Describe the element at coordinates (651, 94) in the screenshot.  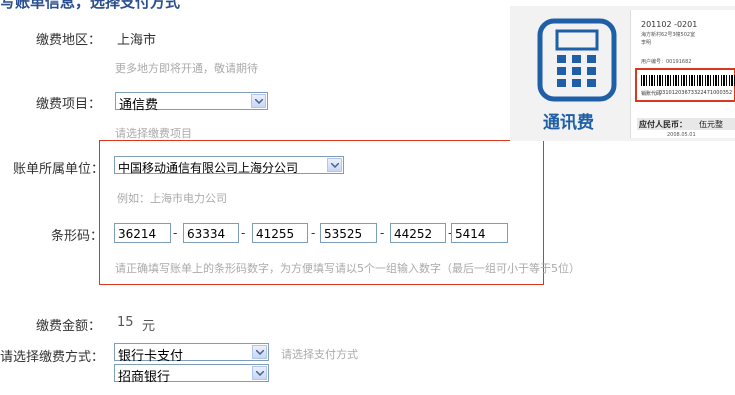
I see `bill-barcode-label: 销账代码` at that location.